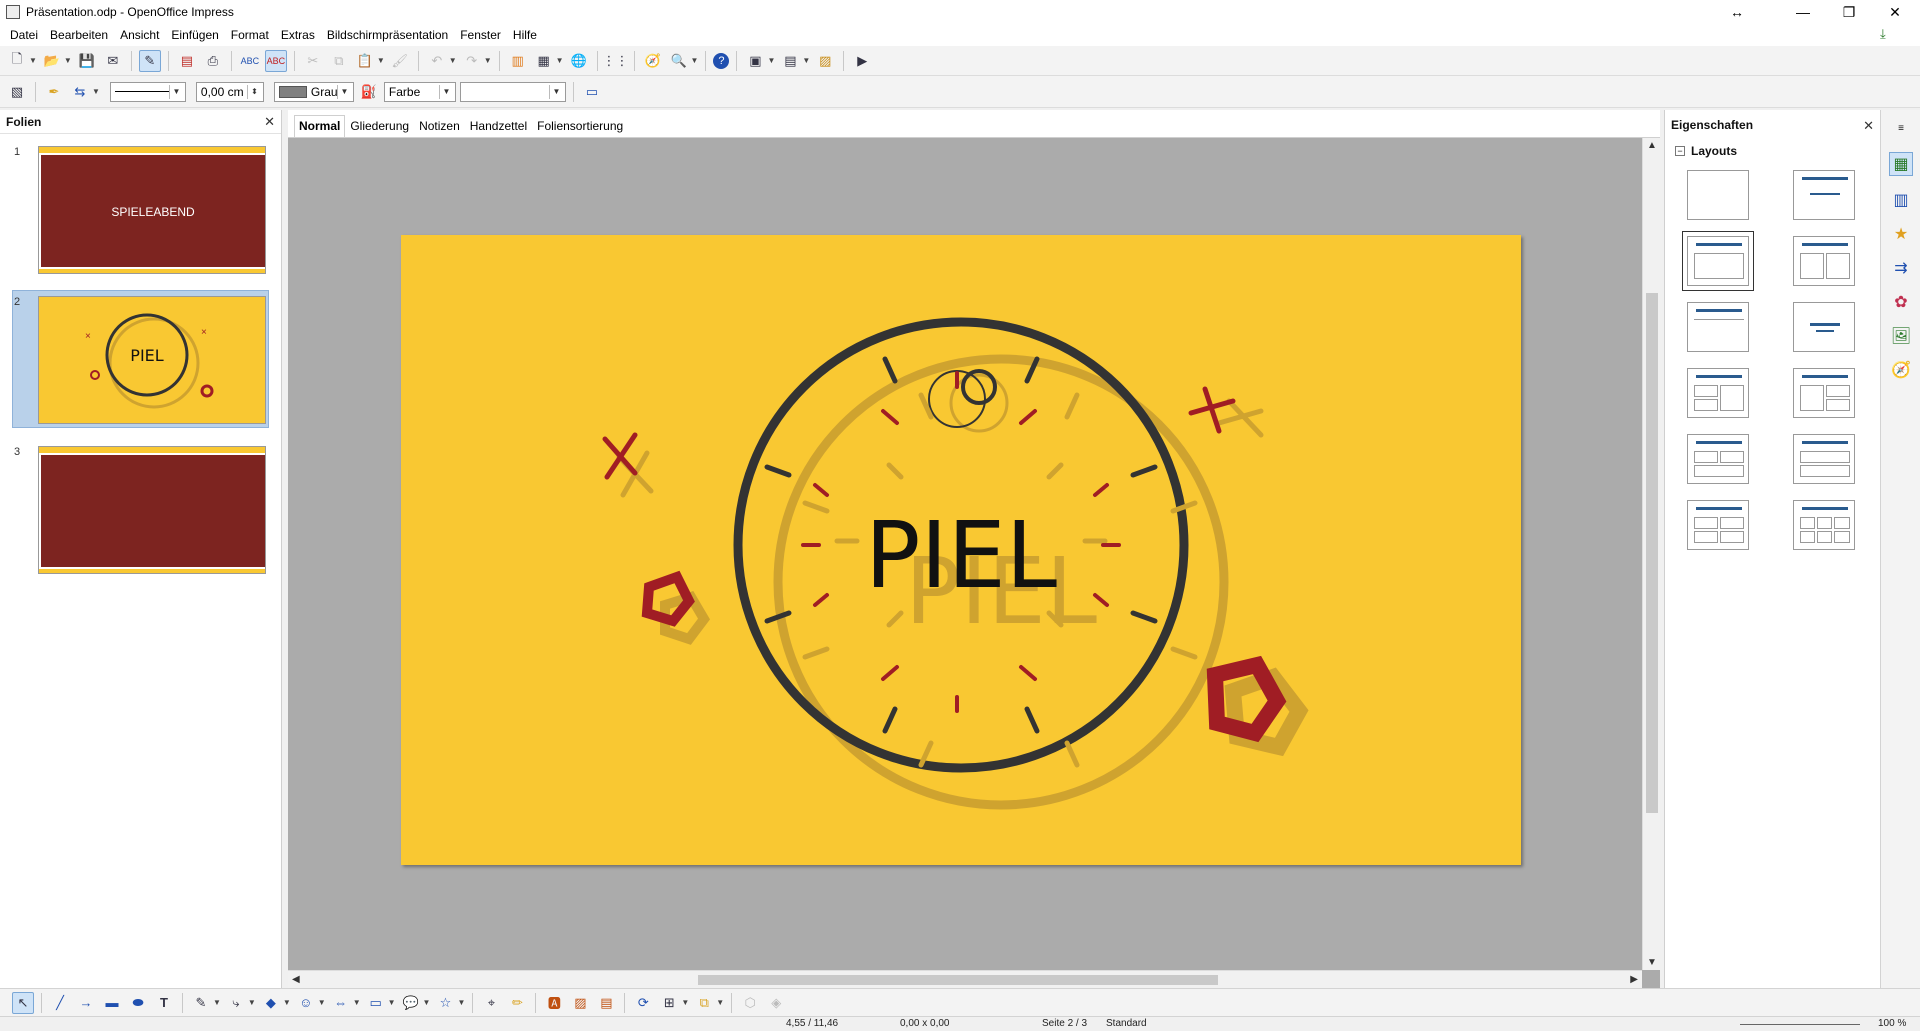 The height and width of the screenshot is (1031, 1920). Describe the element at coordinates (544, 61) in the screenshot. I see `table-icon: ▦` at that location.